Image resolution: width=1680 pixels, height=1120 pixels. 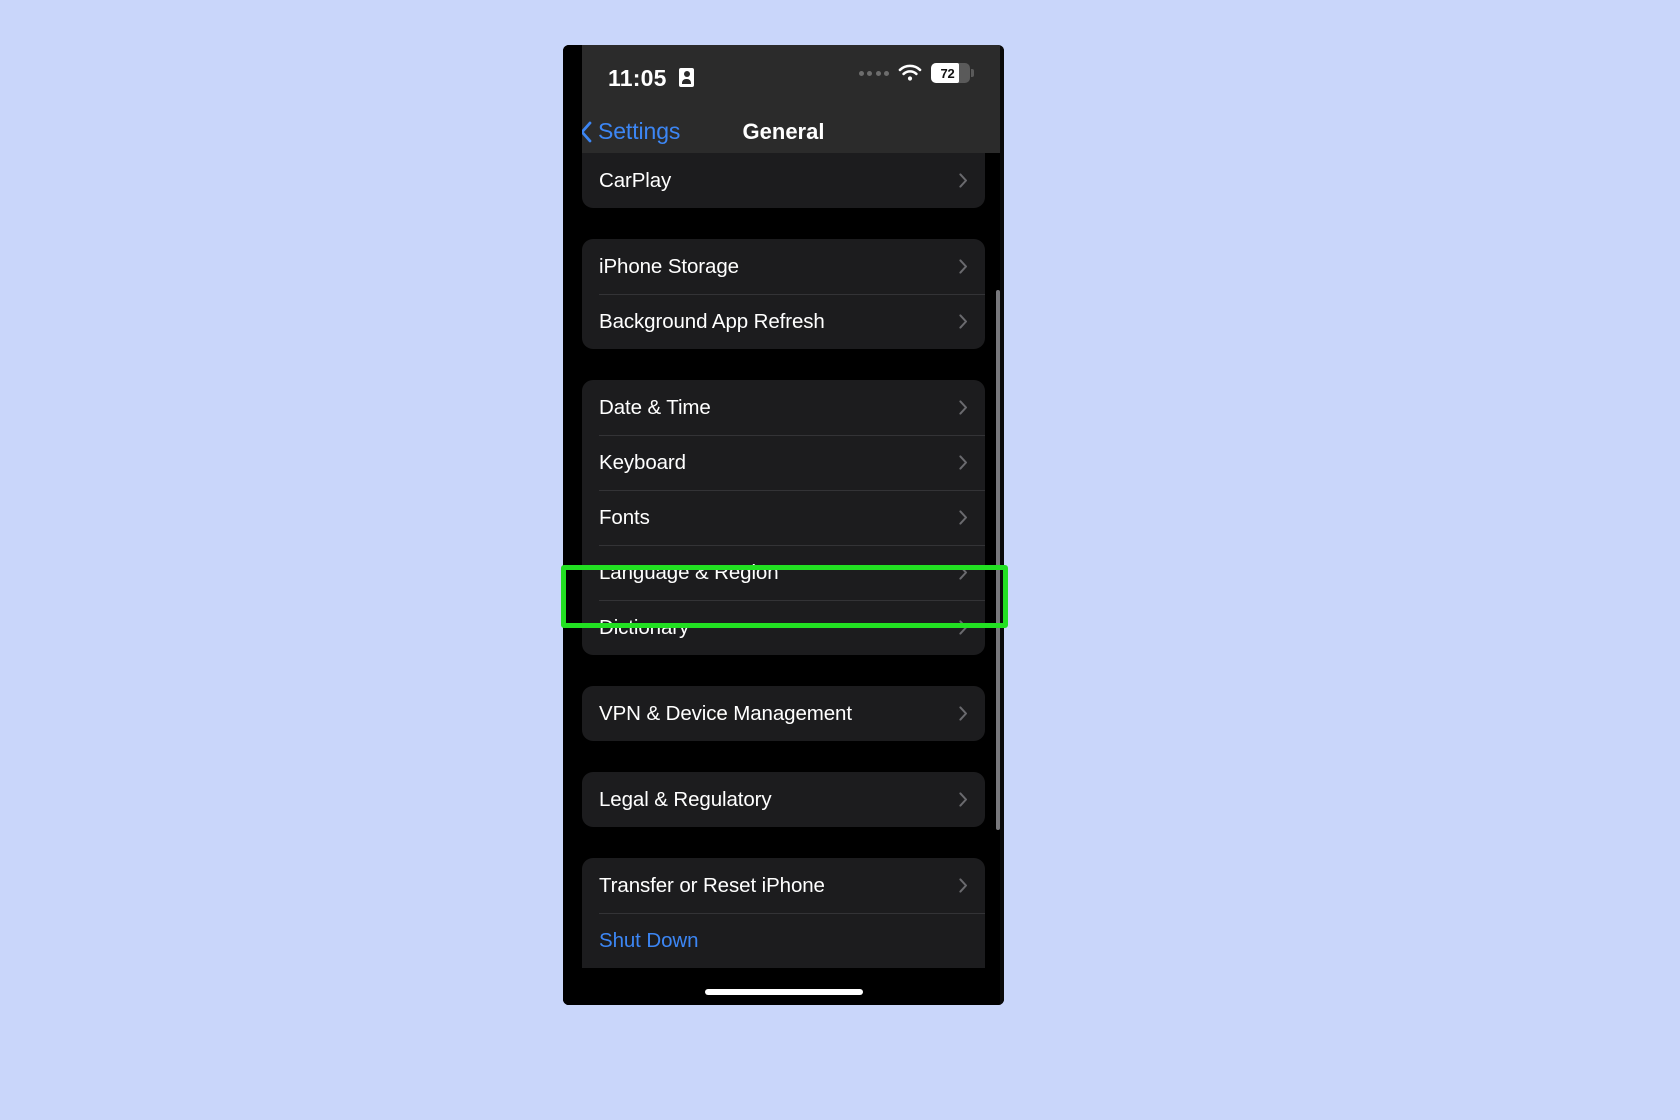 I want to click on settings-row-vpn-and-device-management: VPN & Device Management, so click(x=783, y=713).